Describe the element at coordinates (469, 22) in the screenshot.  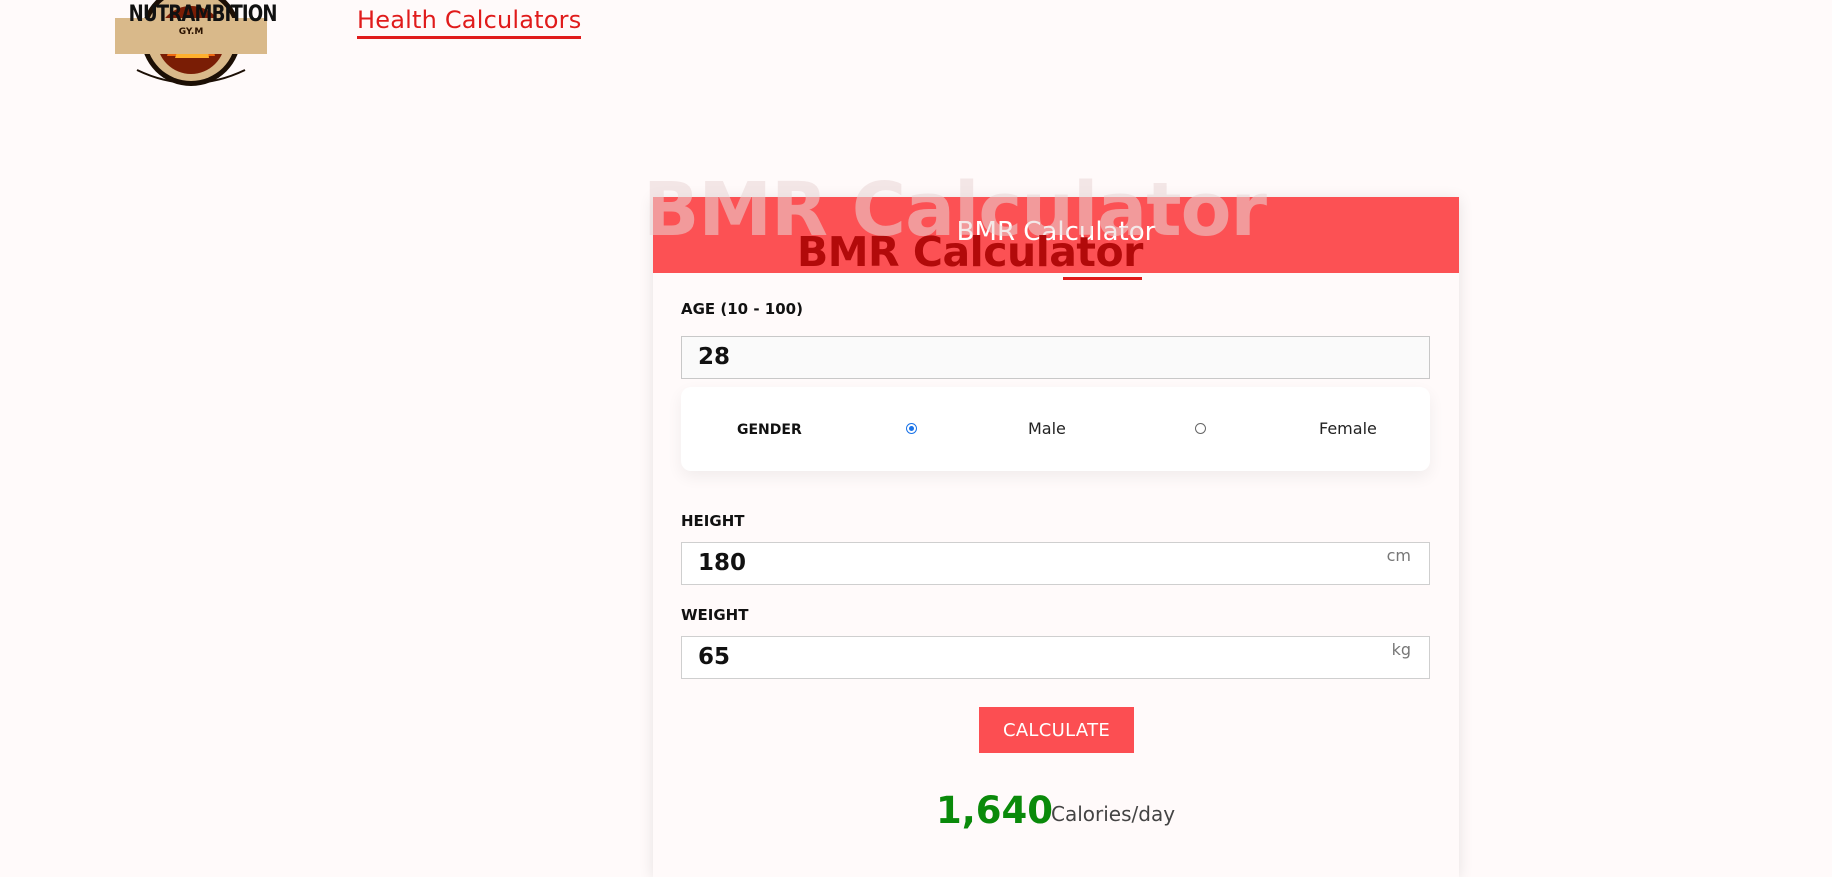
I see `nav-link-health-calculators: Health Calculators` at that location.